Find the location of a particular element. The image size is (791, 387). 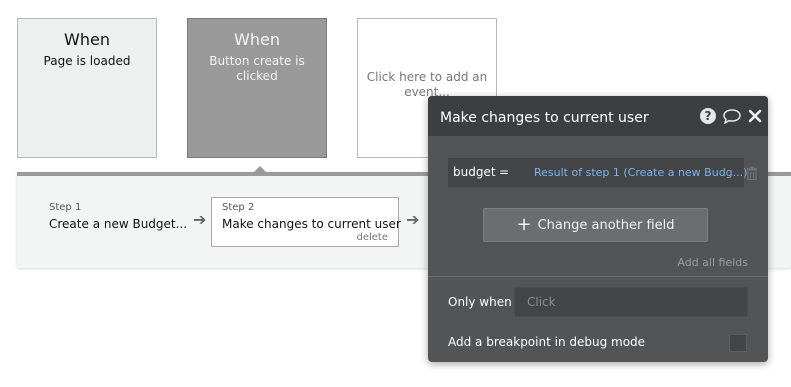

event-subtitle: Button create is clicked is located at coordinates (257, 68).